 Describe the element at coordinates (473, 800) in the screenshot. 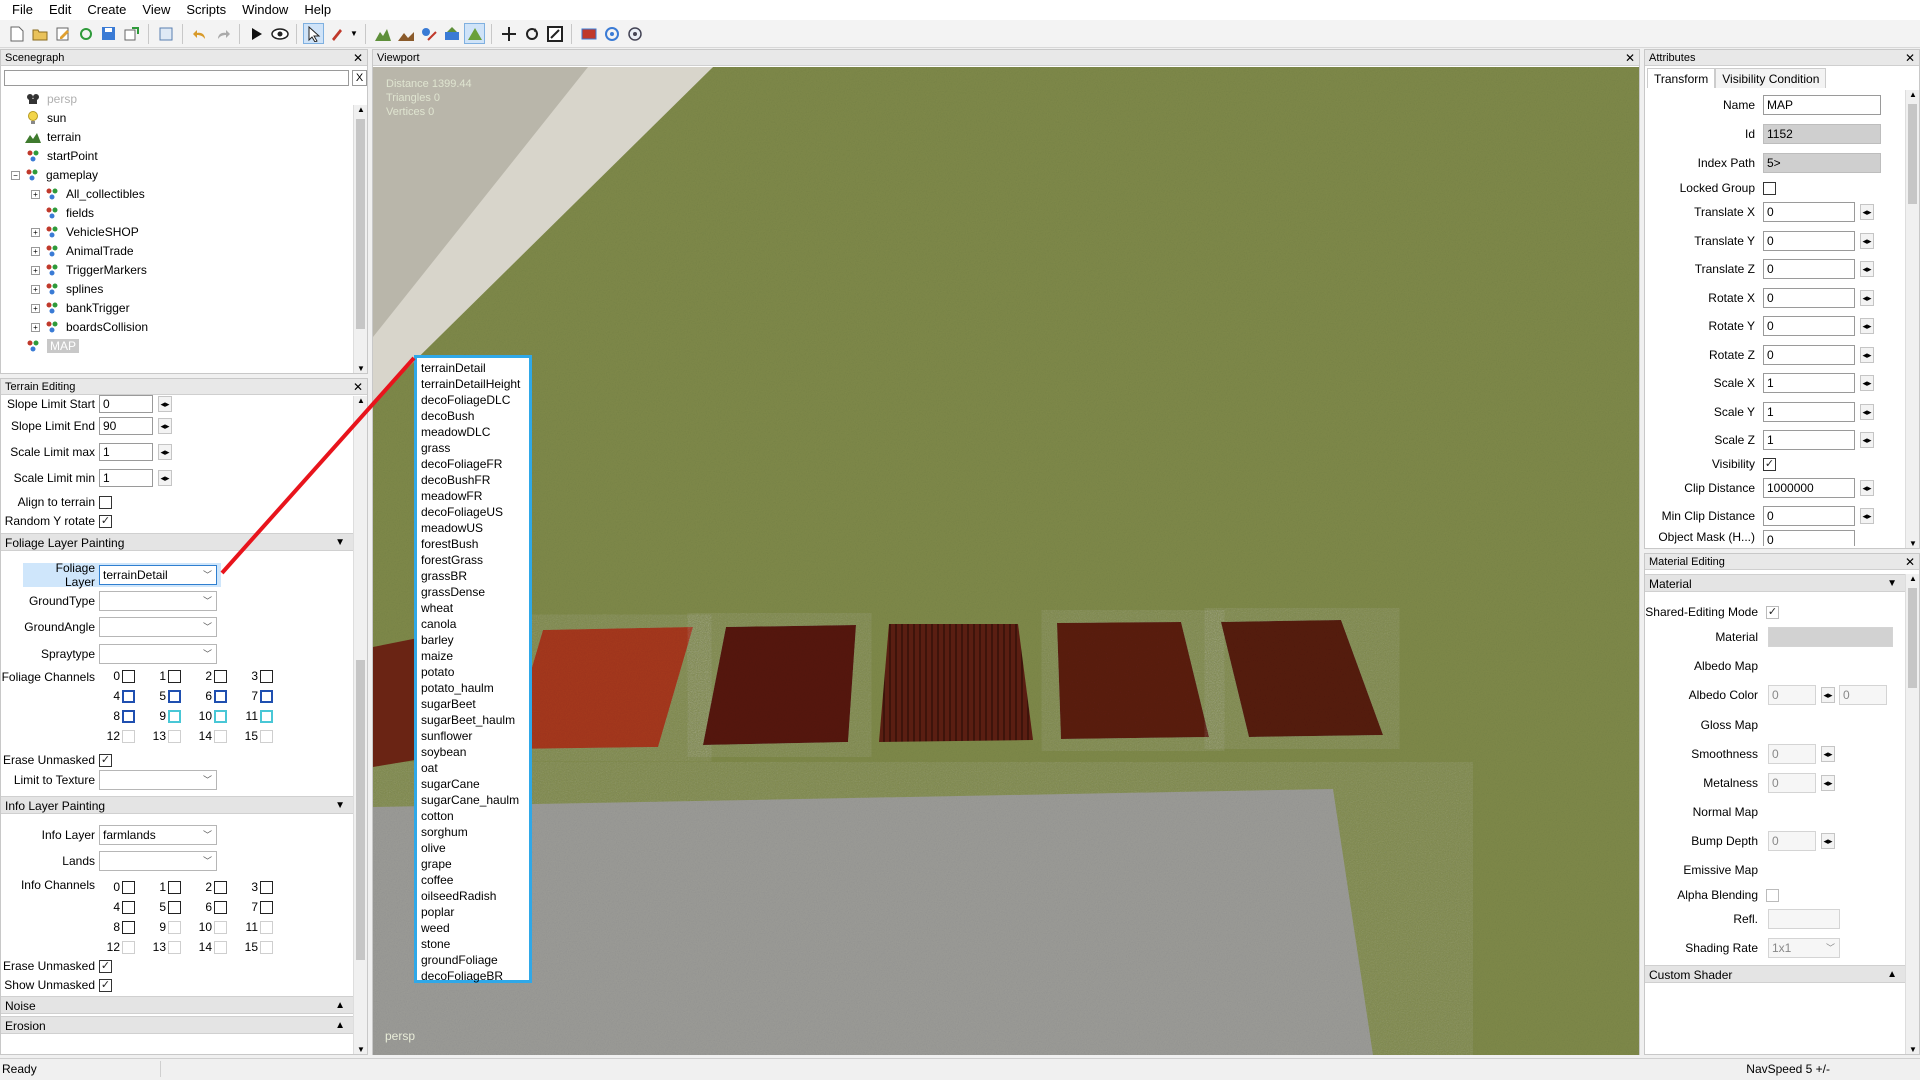

I see `foliage-option-27: sugarCane_haulm` at that location.